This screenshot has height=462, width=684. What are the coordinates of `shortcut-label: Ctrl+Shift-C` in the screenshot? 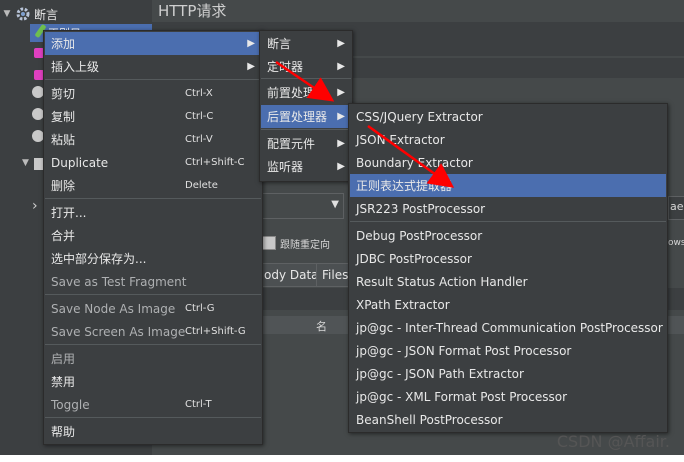 It's located at (215, 162).